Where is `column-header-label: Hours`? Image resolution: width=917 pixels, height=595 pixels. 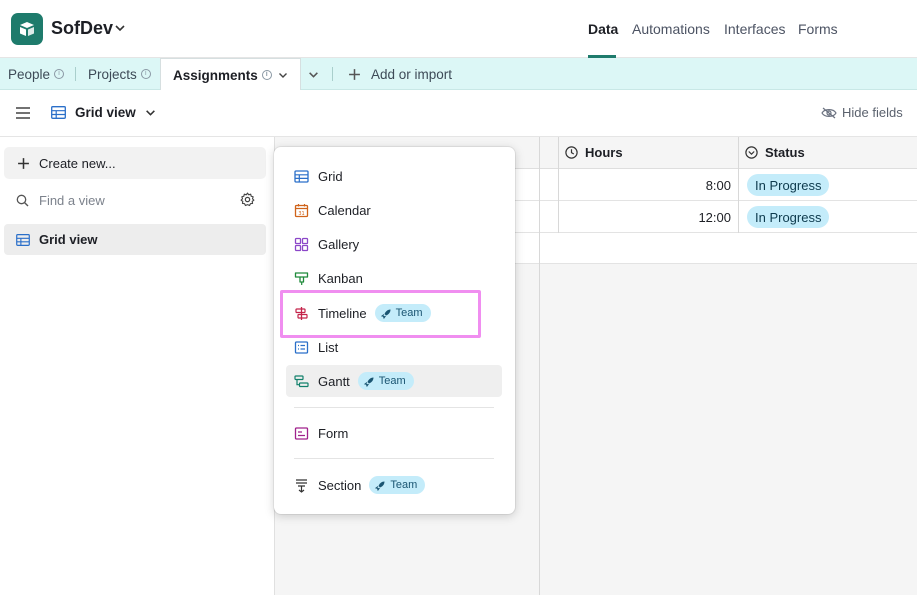 column-header-label: Hours is located at coordinates (604, 152).